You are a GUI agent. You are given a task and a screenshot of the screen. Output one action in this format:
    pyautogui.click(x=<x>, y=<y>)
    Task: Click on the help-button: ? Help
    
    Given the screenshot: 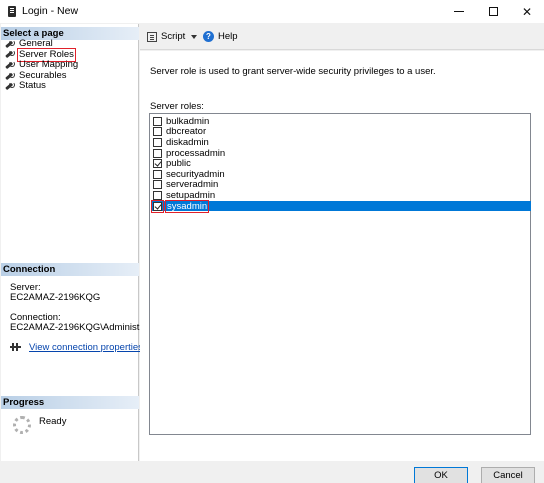 What is the action you would take?
    pyautogui.click(x=220, y=36)
    